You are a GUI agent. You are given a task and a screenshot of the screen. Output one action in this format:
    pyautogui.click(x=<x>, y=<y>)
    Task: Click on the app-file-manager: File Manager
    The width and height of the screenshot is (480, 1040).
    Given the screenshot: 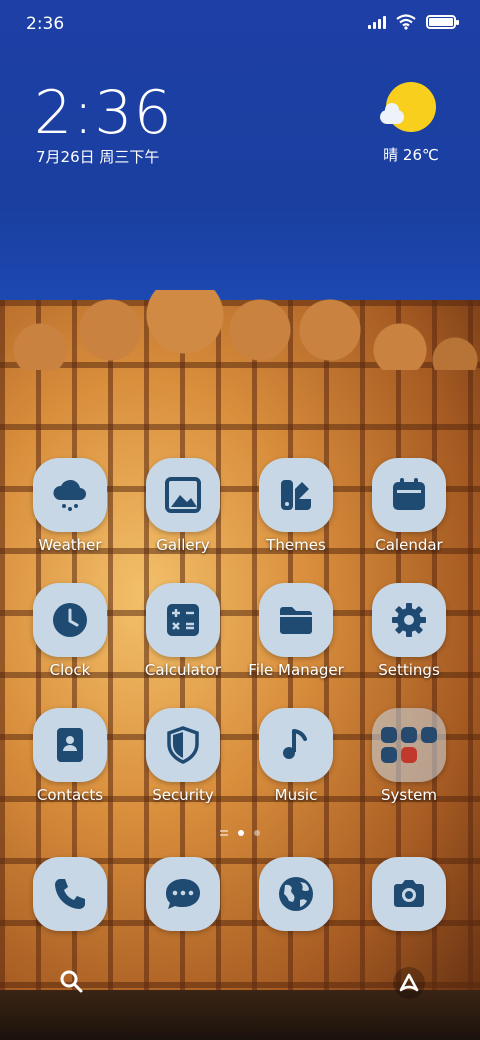 What is the action you would take?
    pyautogui.click(x=296, y=631)
    